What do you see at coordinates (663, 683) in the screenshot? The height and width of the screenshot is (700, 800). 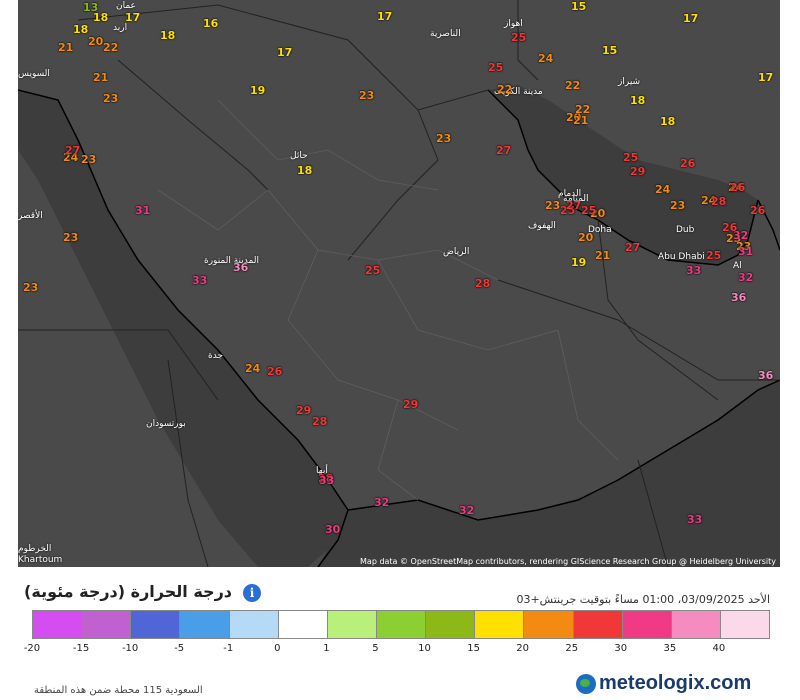 I see `brand-logo: meteologix.com` at bounding box center [663, 683].